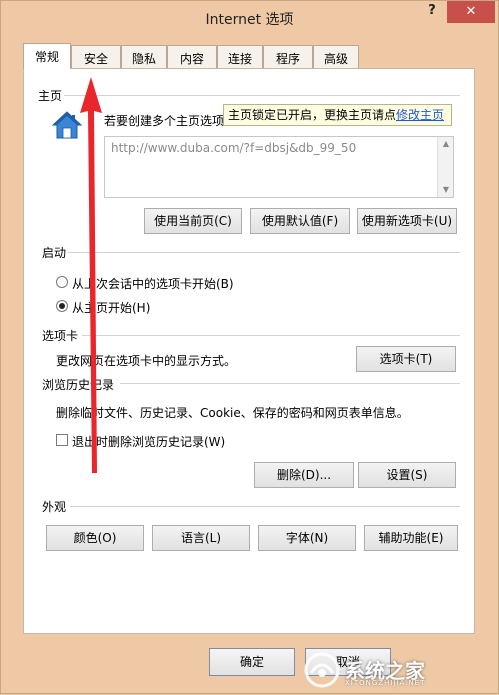 The width and height of the screenshot is (499, 695). Describe the element at coordinates (420, 115) in the screenshot. I see `modify-homepage-link: 修改主页` at that location.